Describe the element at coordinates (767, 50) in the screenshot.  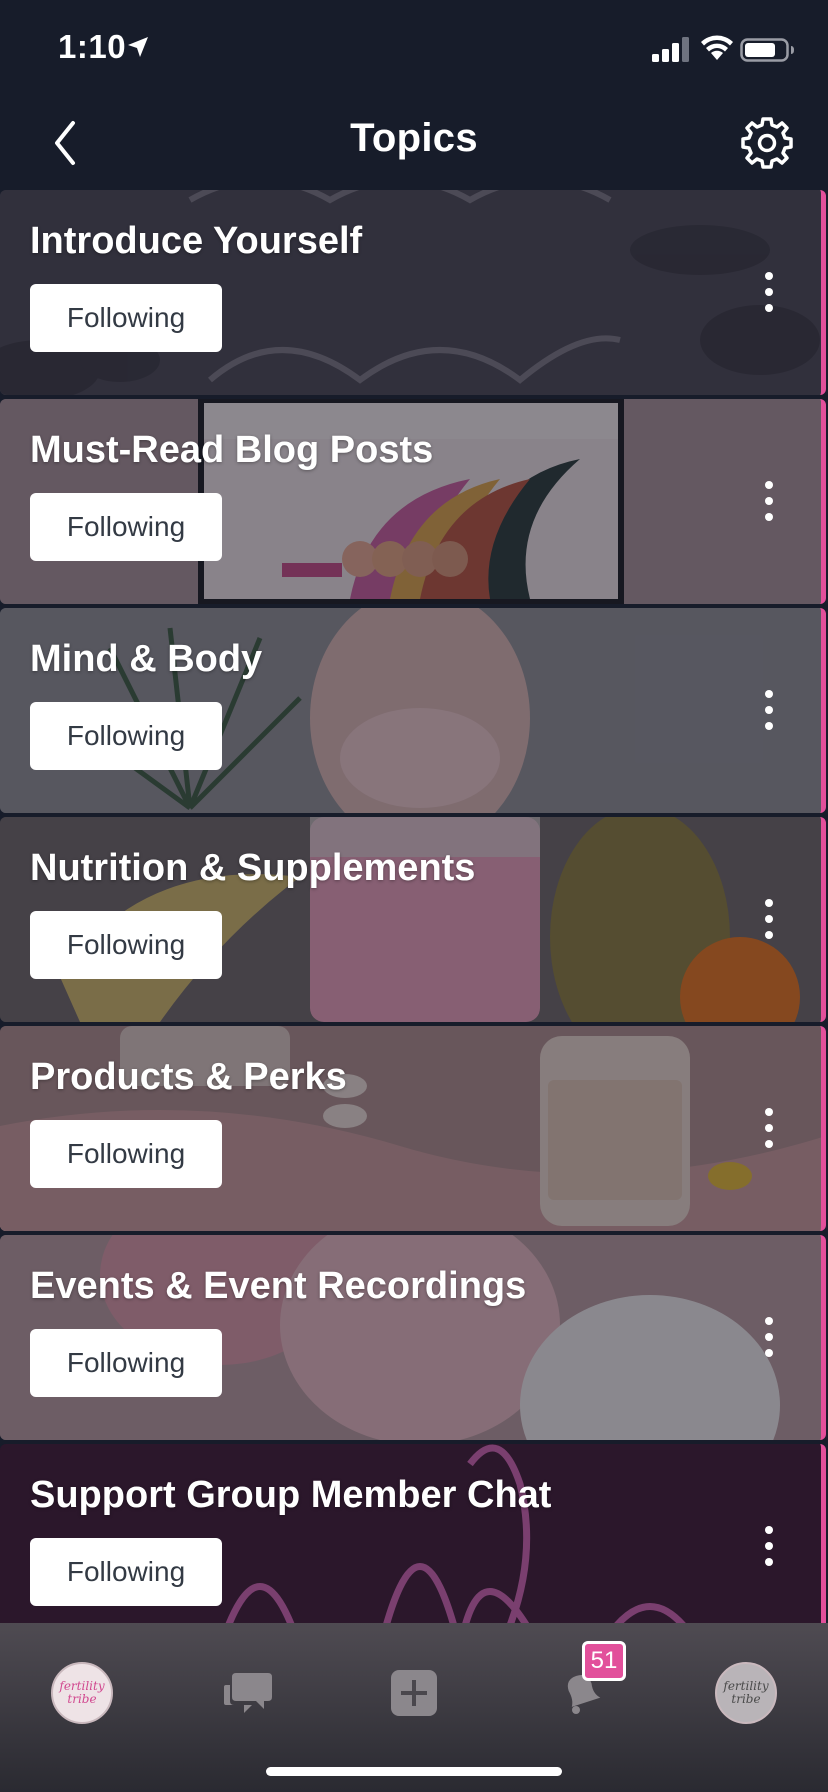
I see `battery-icon` at that location.